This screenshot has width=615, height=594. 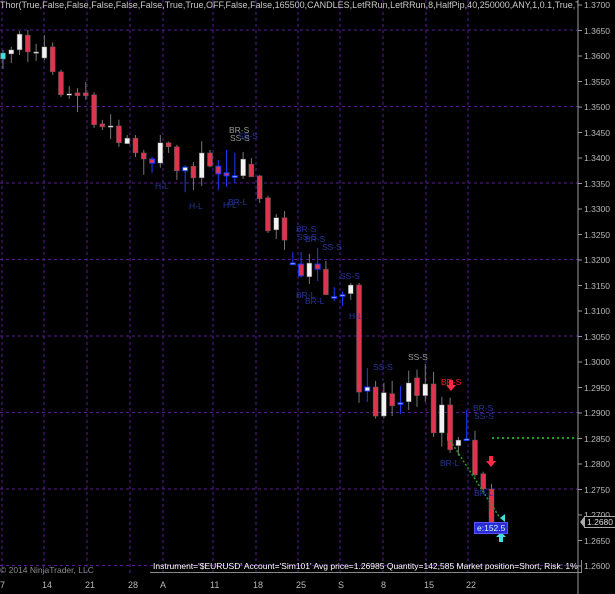 What do you see at coordinates (597, 438) in the screenshot?
I see `price-label: 1.2850` at bounding box center [597, 438].